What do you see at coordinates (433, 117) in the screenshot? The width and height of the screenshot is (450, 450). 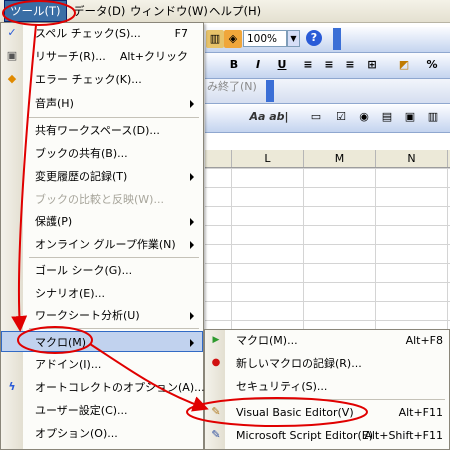 I see `scrollbar-control-icon: ▥` at bounding box center [433, 117].